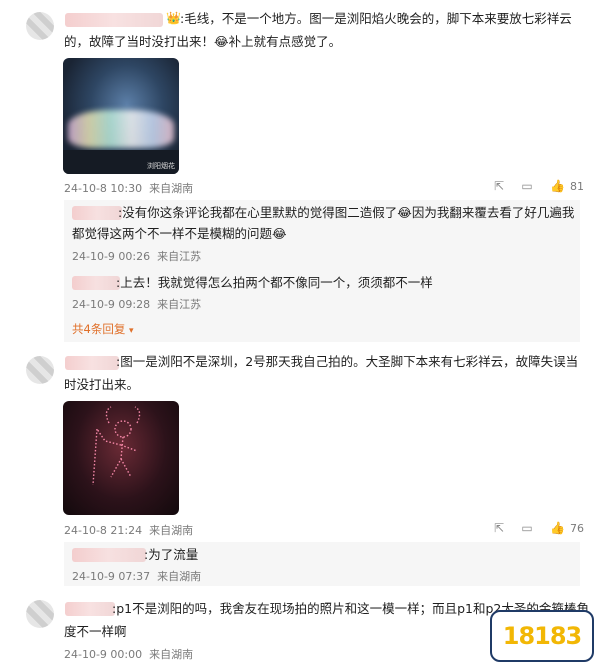 The image size is (600, 667). Describe the element at coordinates (274, 282) in the screenshot. I see `reply-text-line: :上去！我就觉得怎么拍两个都不像同一个，须须都不一样` at that location.